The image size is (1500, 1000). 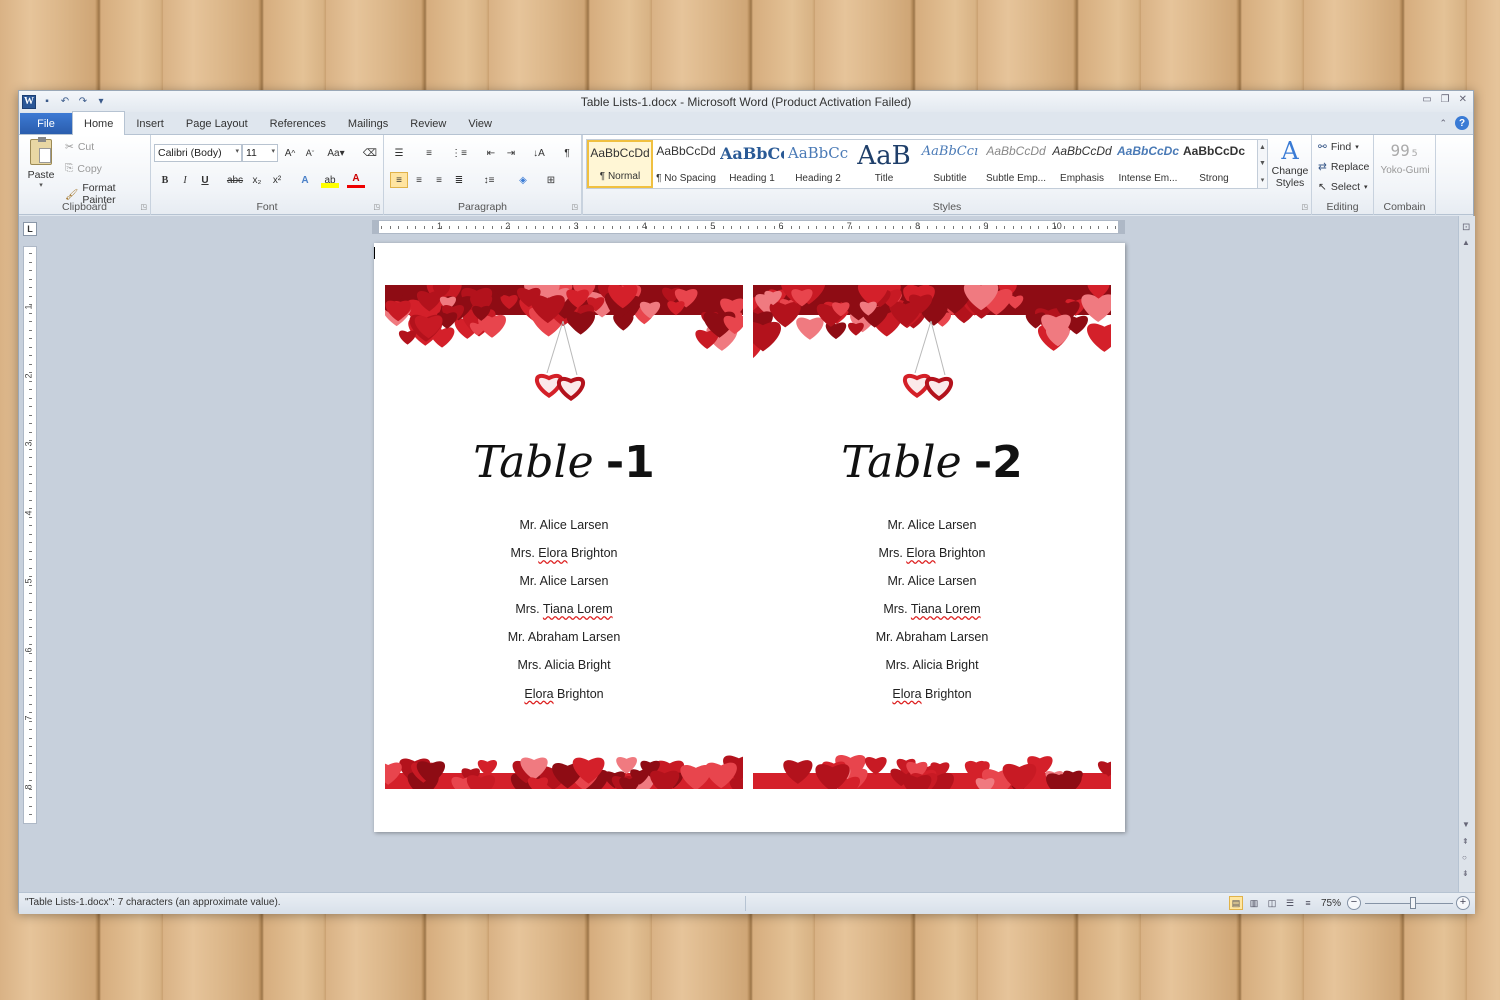 I want to click on yoko-gumi-button: 99₅ Yoko-Gumi, so click(x=1405, y=162).